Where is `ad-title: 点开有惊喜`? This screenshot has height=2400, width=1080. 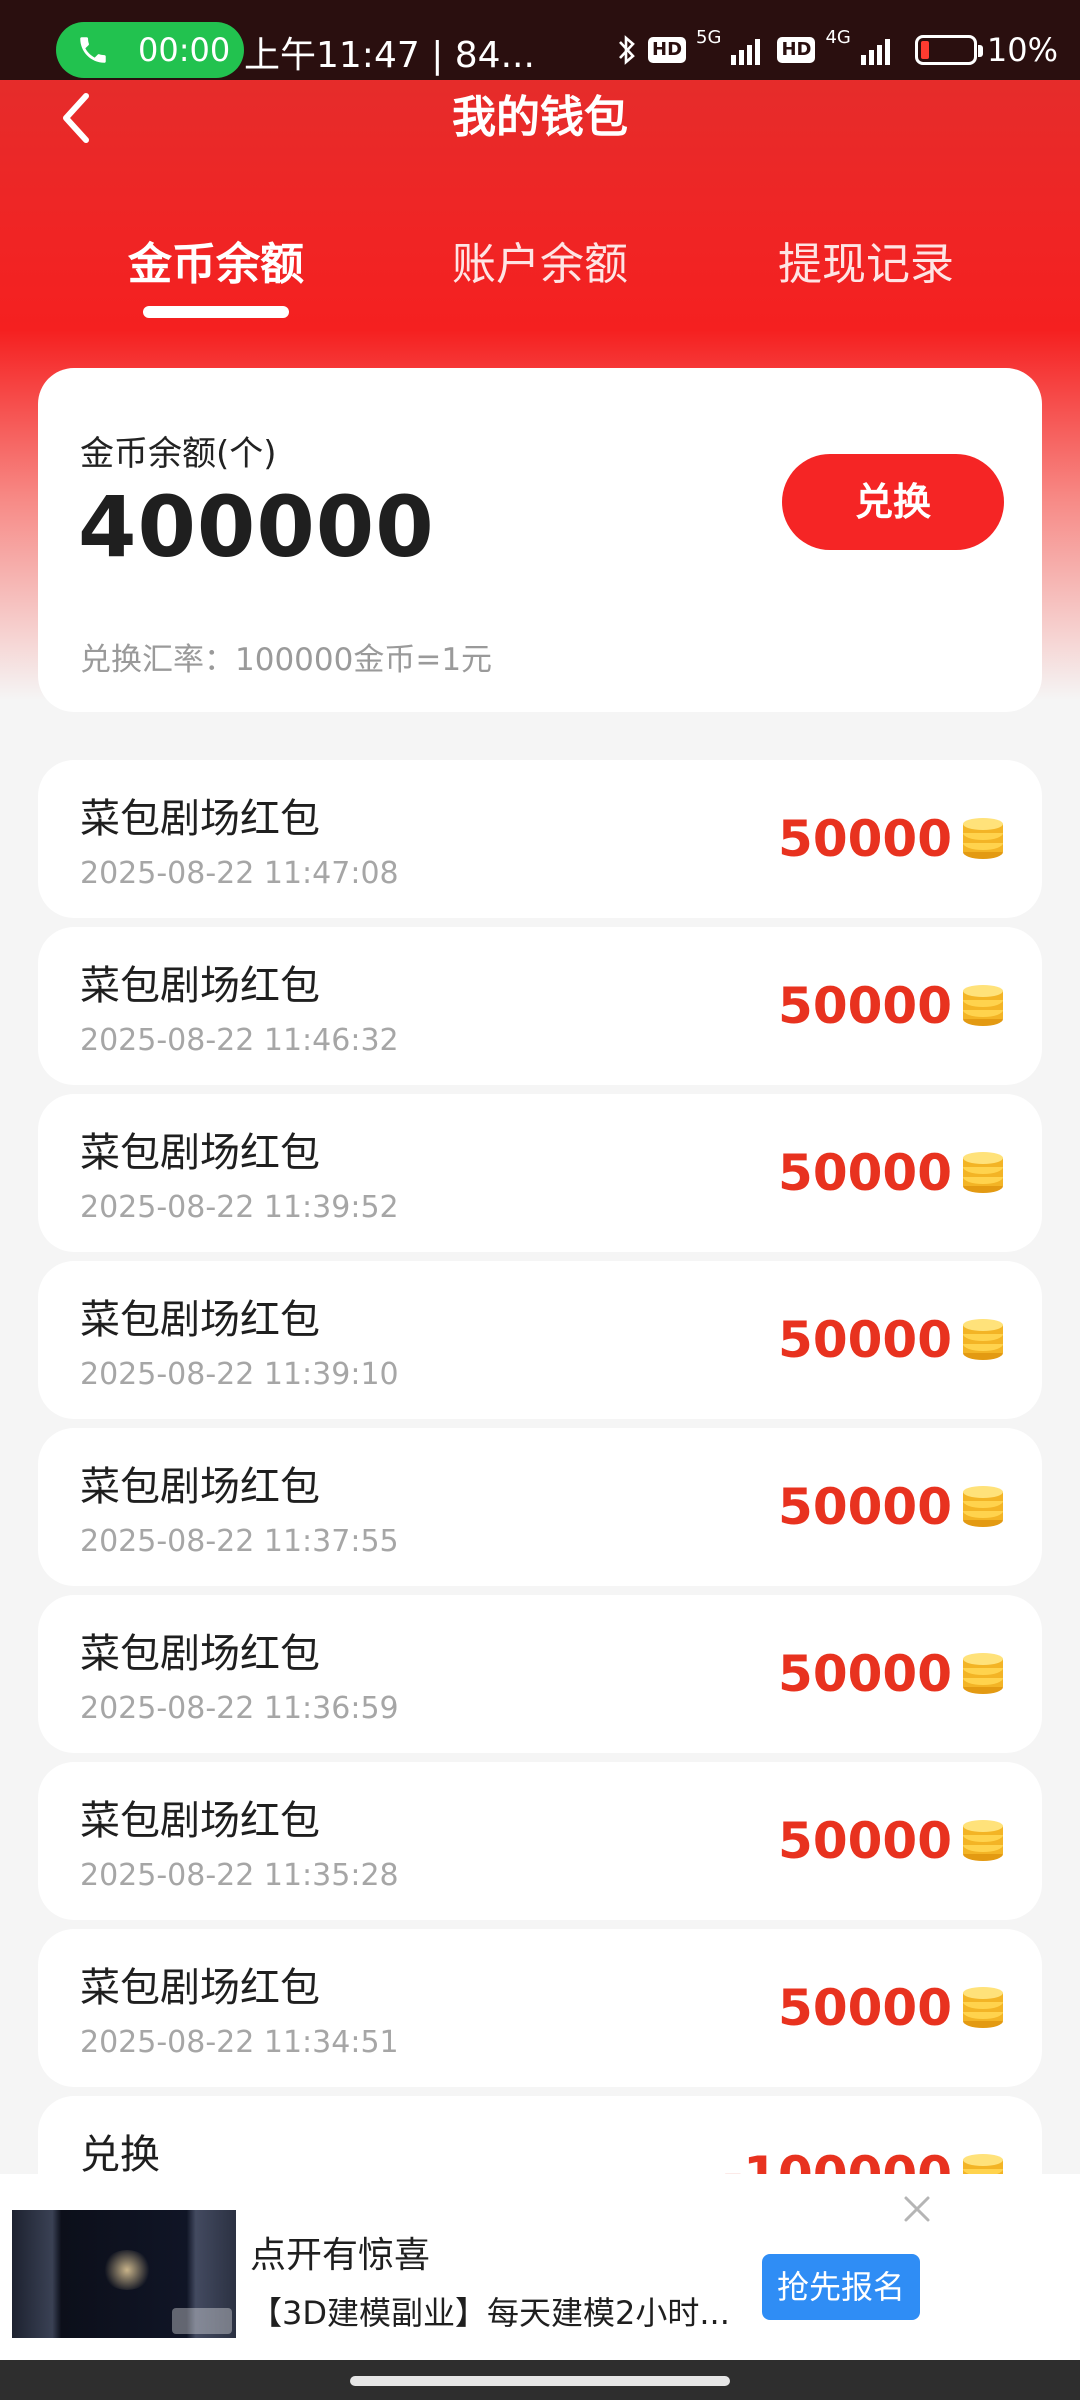
ad-title: 点开有惊喜 is located at coordinates (340, 2252).